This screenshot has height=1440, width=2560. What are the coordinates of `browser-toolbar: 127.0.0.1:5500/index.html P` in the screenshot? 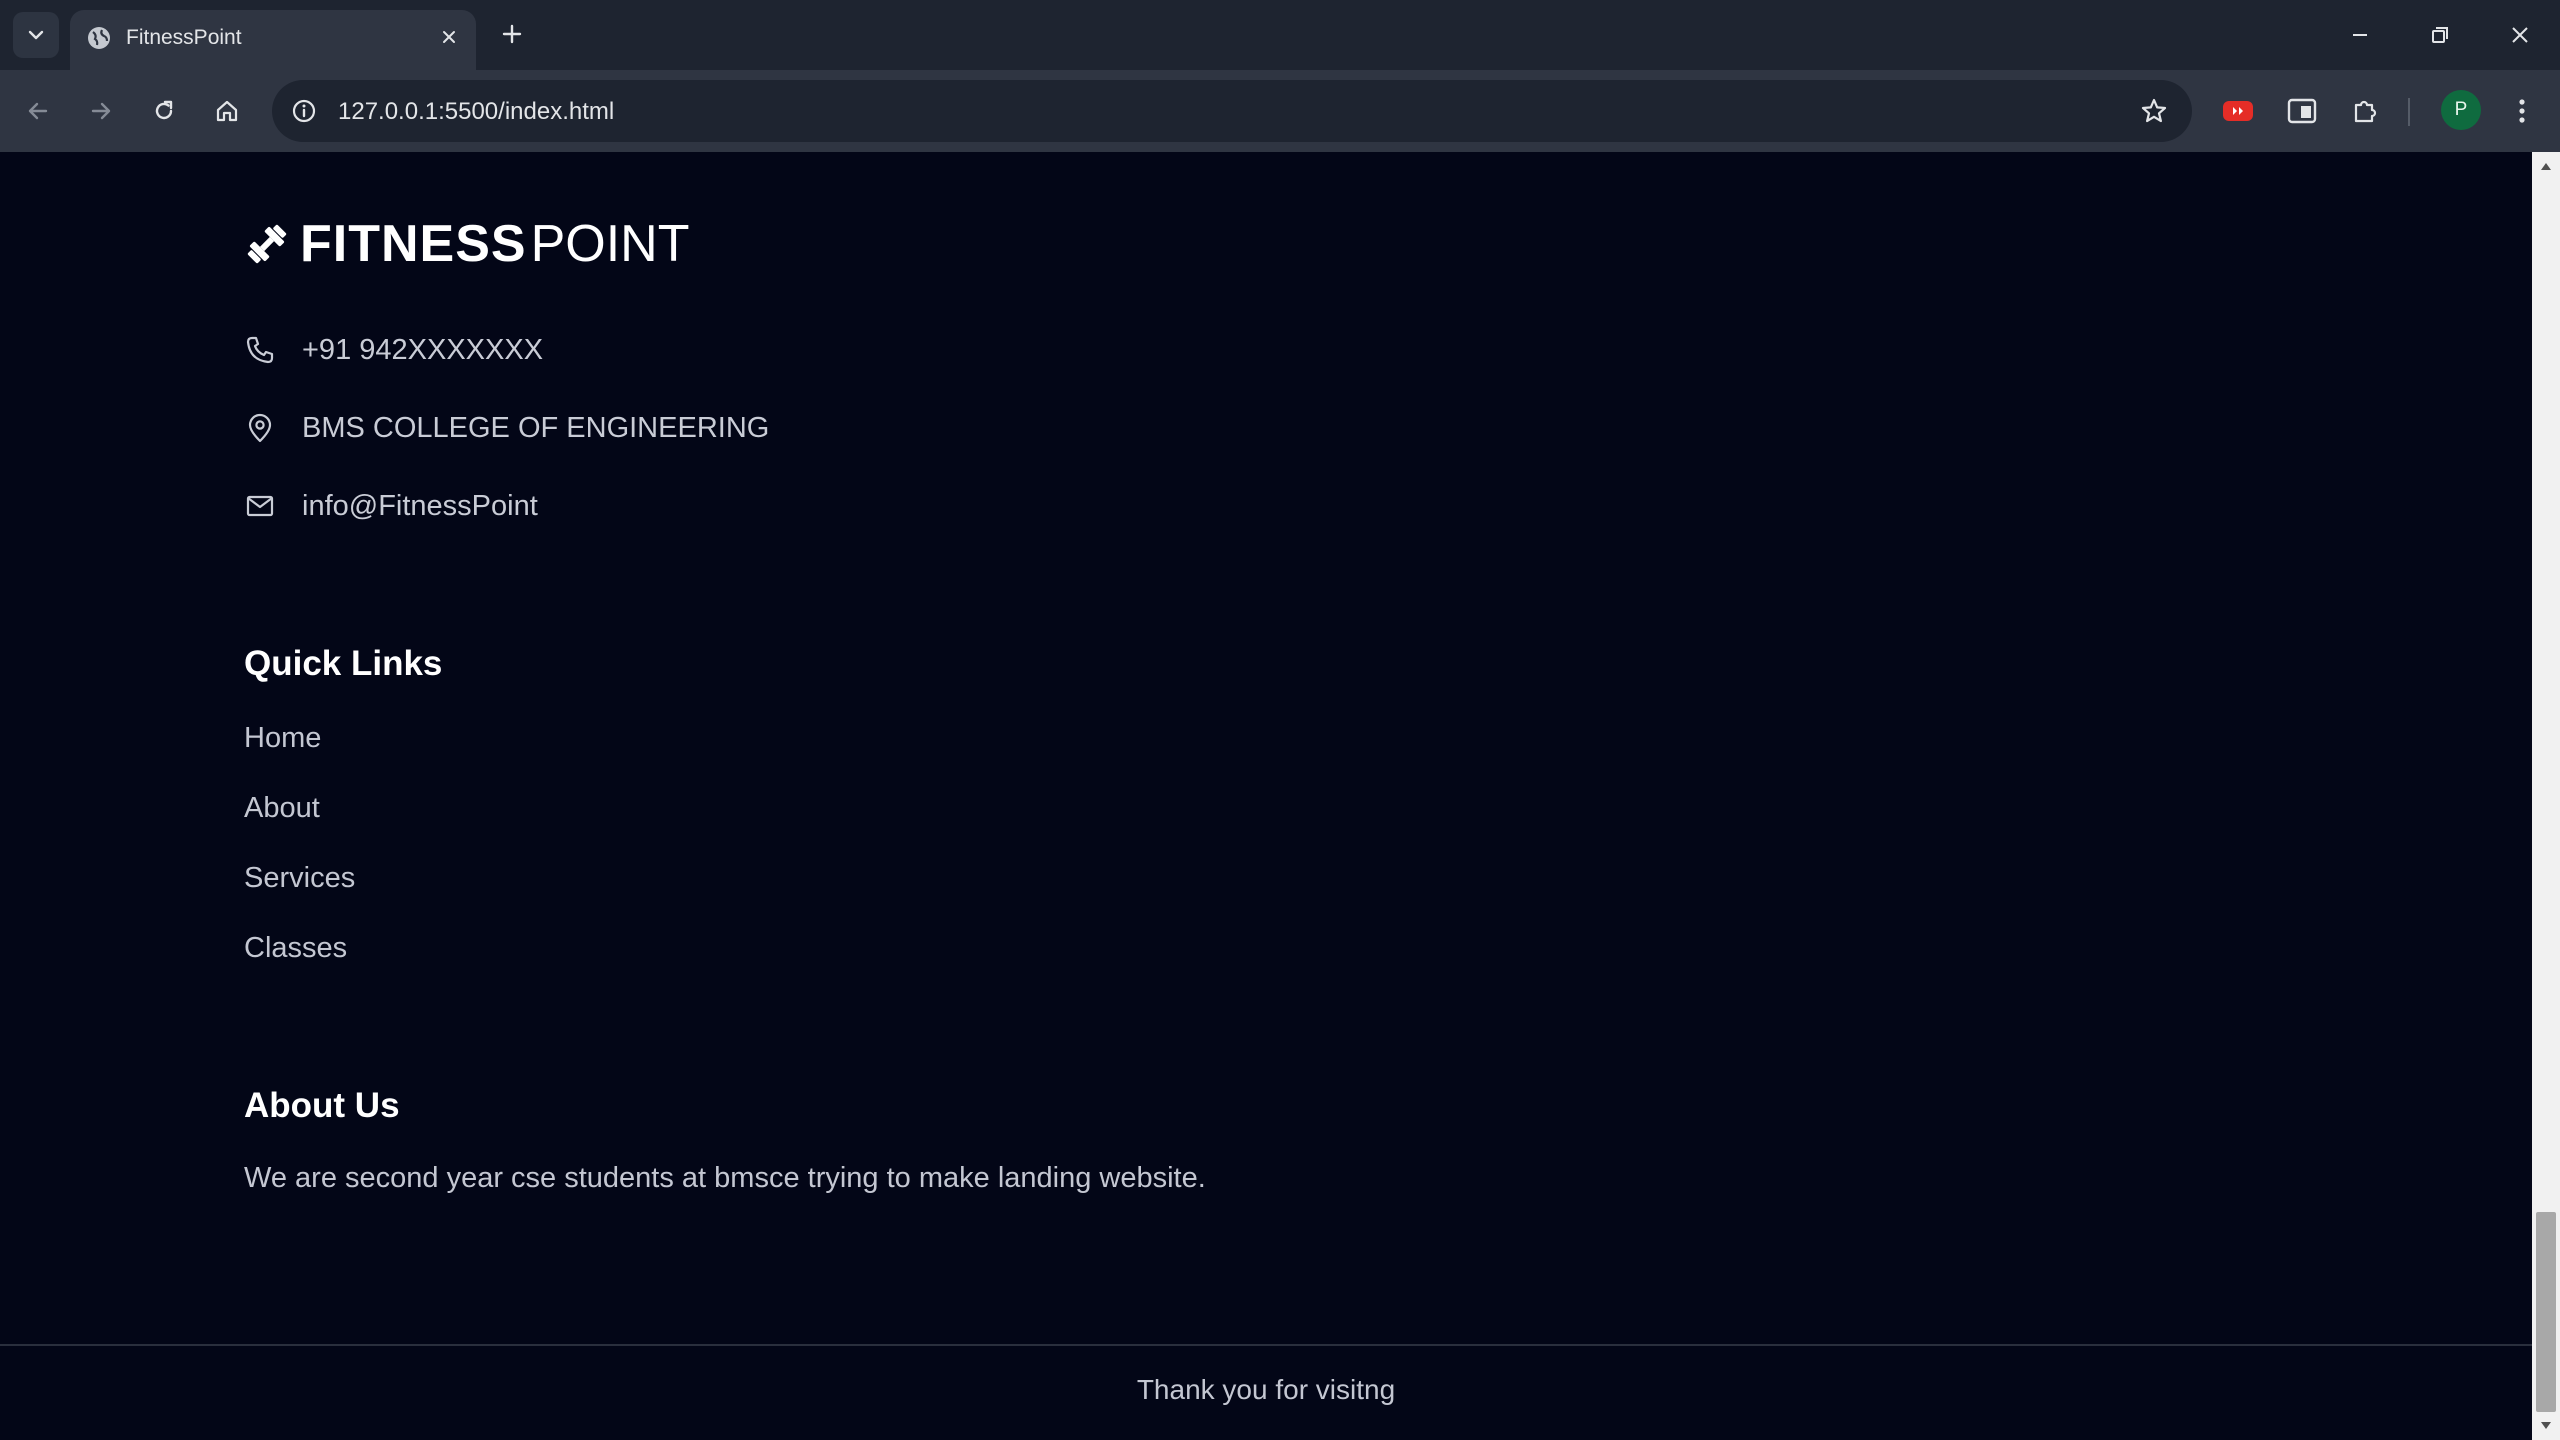 It's located at (1280, 111).